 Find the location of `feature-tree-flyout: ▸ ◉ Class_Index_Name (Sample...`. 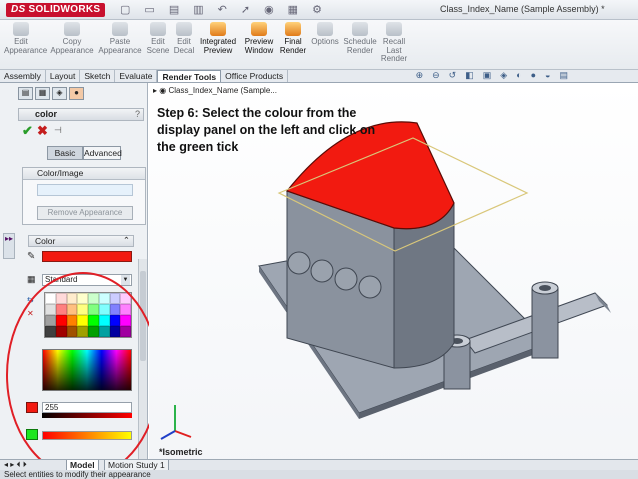

feature-tree-flyout: ▸ ◉ Class_Index_Name (Sample... is located at coordinates (215, 90).